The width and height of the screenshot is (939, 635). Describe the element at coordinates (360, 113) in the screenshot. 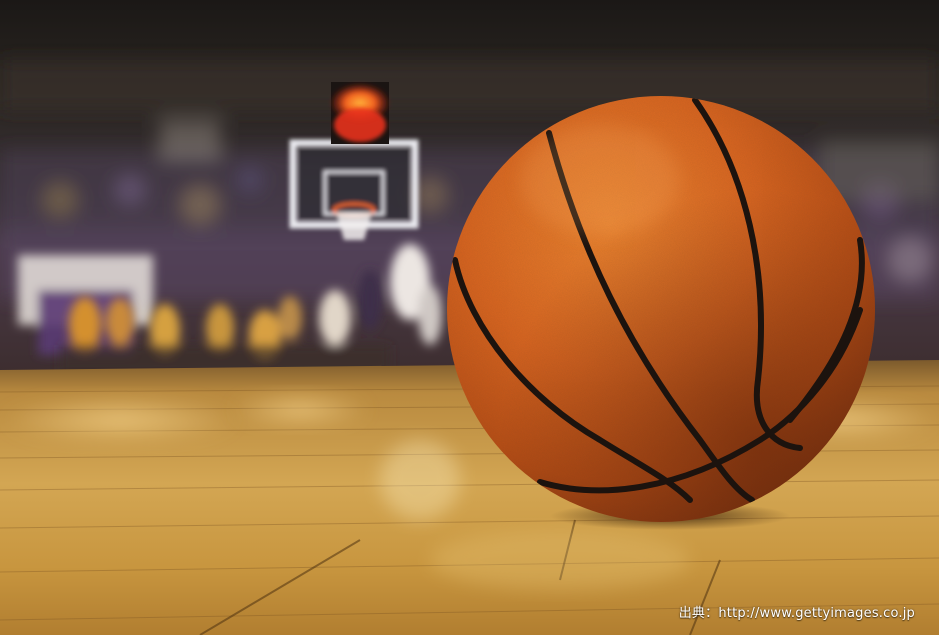

I see `shot-clock` at that location.